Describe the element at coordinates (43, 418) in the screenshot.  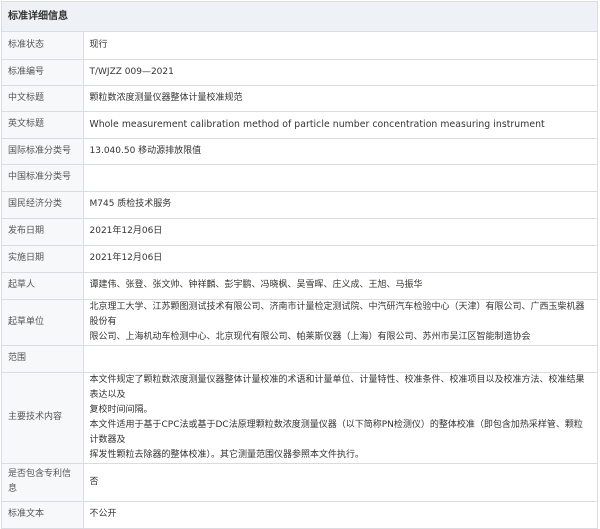
I see `label-tech: 主要技术内容` at that location.